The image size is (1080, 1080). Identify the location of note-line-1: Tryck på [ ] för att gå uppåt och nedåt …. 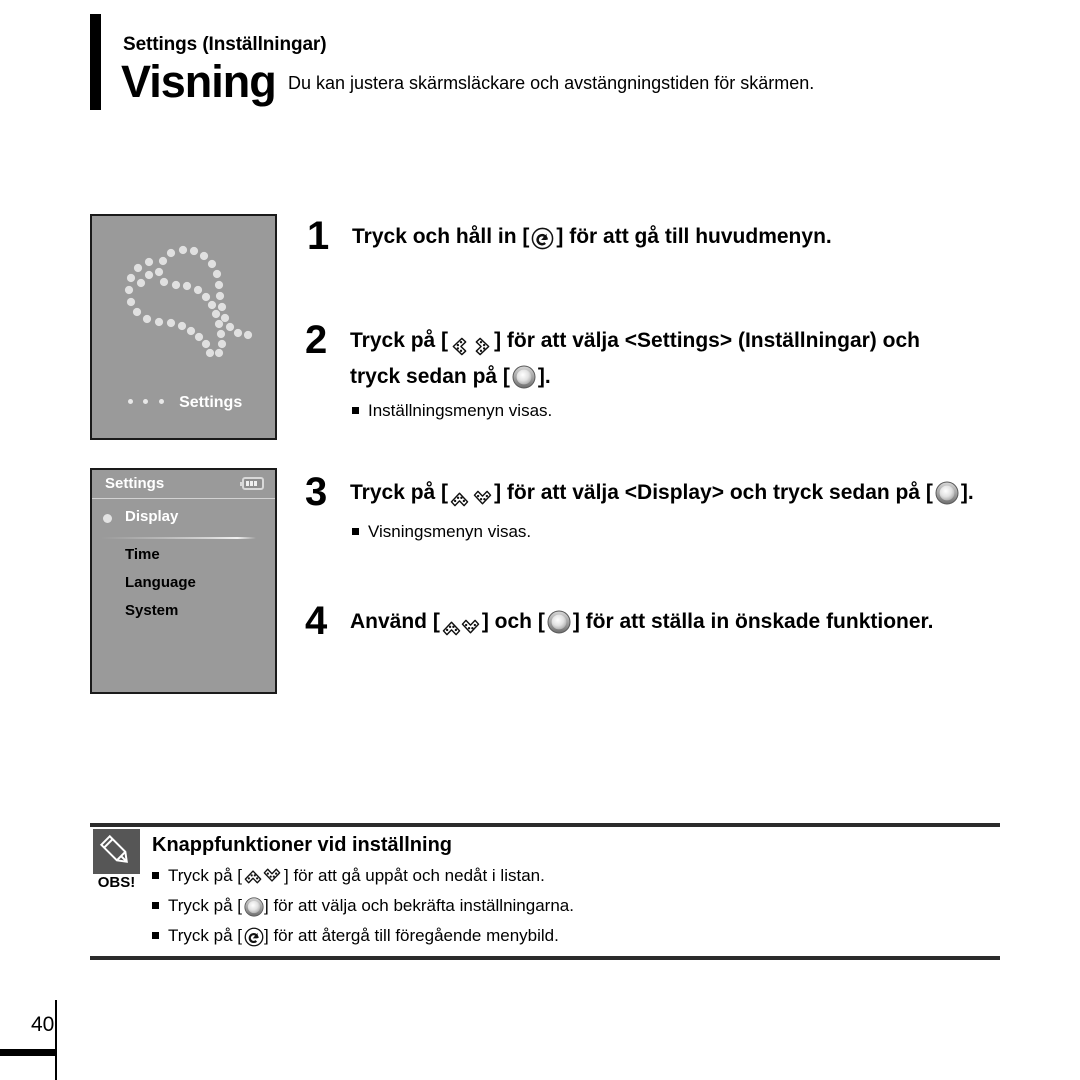
(348, 876).